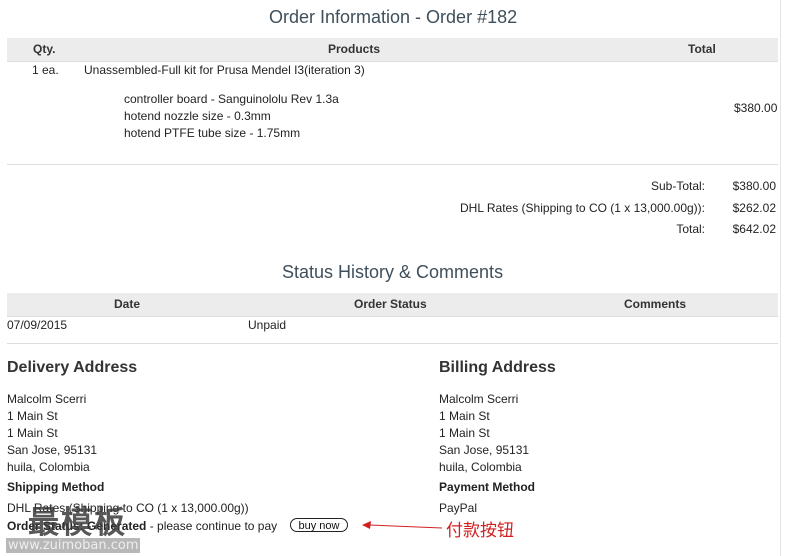  What do you see at coordinates (756, 108) in the screenshot?
I see `item-price: $380.00` at bounding box center [756, 108].